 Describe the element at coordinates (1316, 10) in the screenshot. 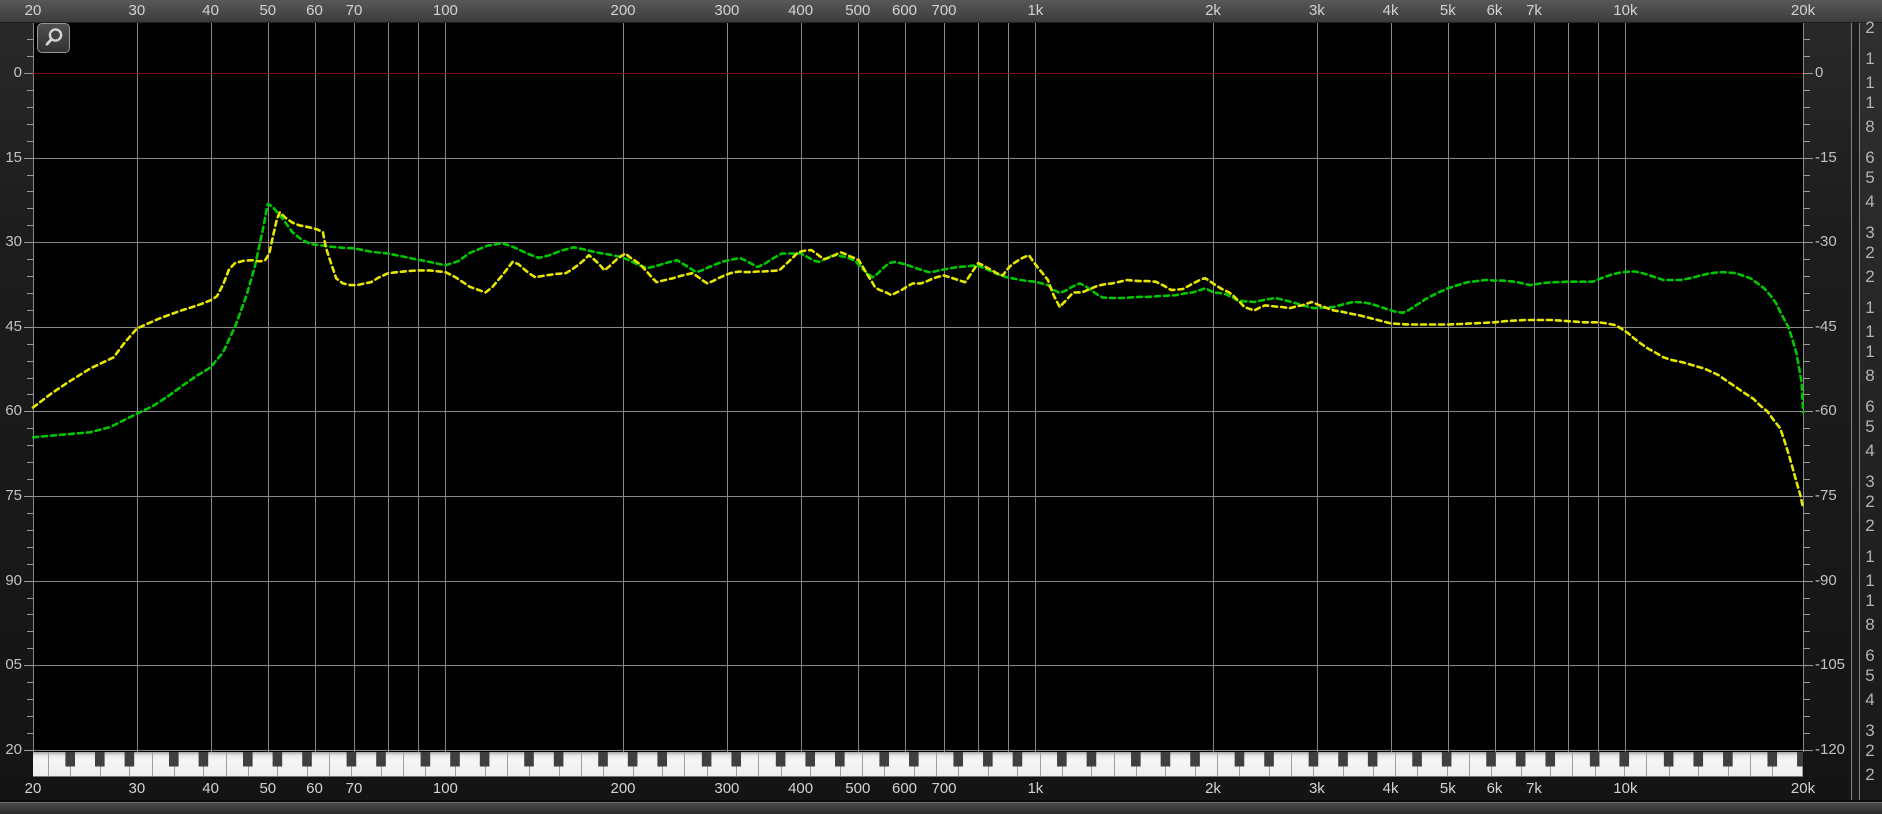

I see `freq-tick-label-top: 3k` at that location.